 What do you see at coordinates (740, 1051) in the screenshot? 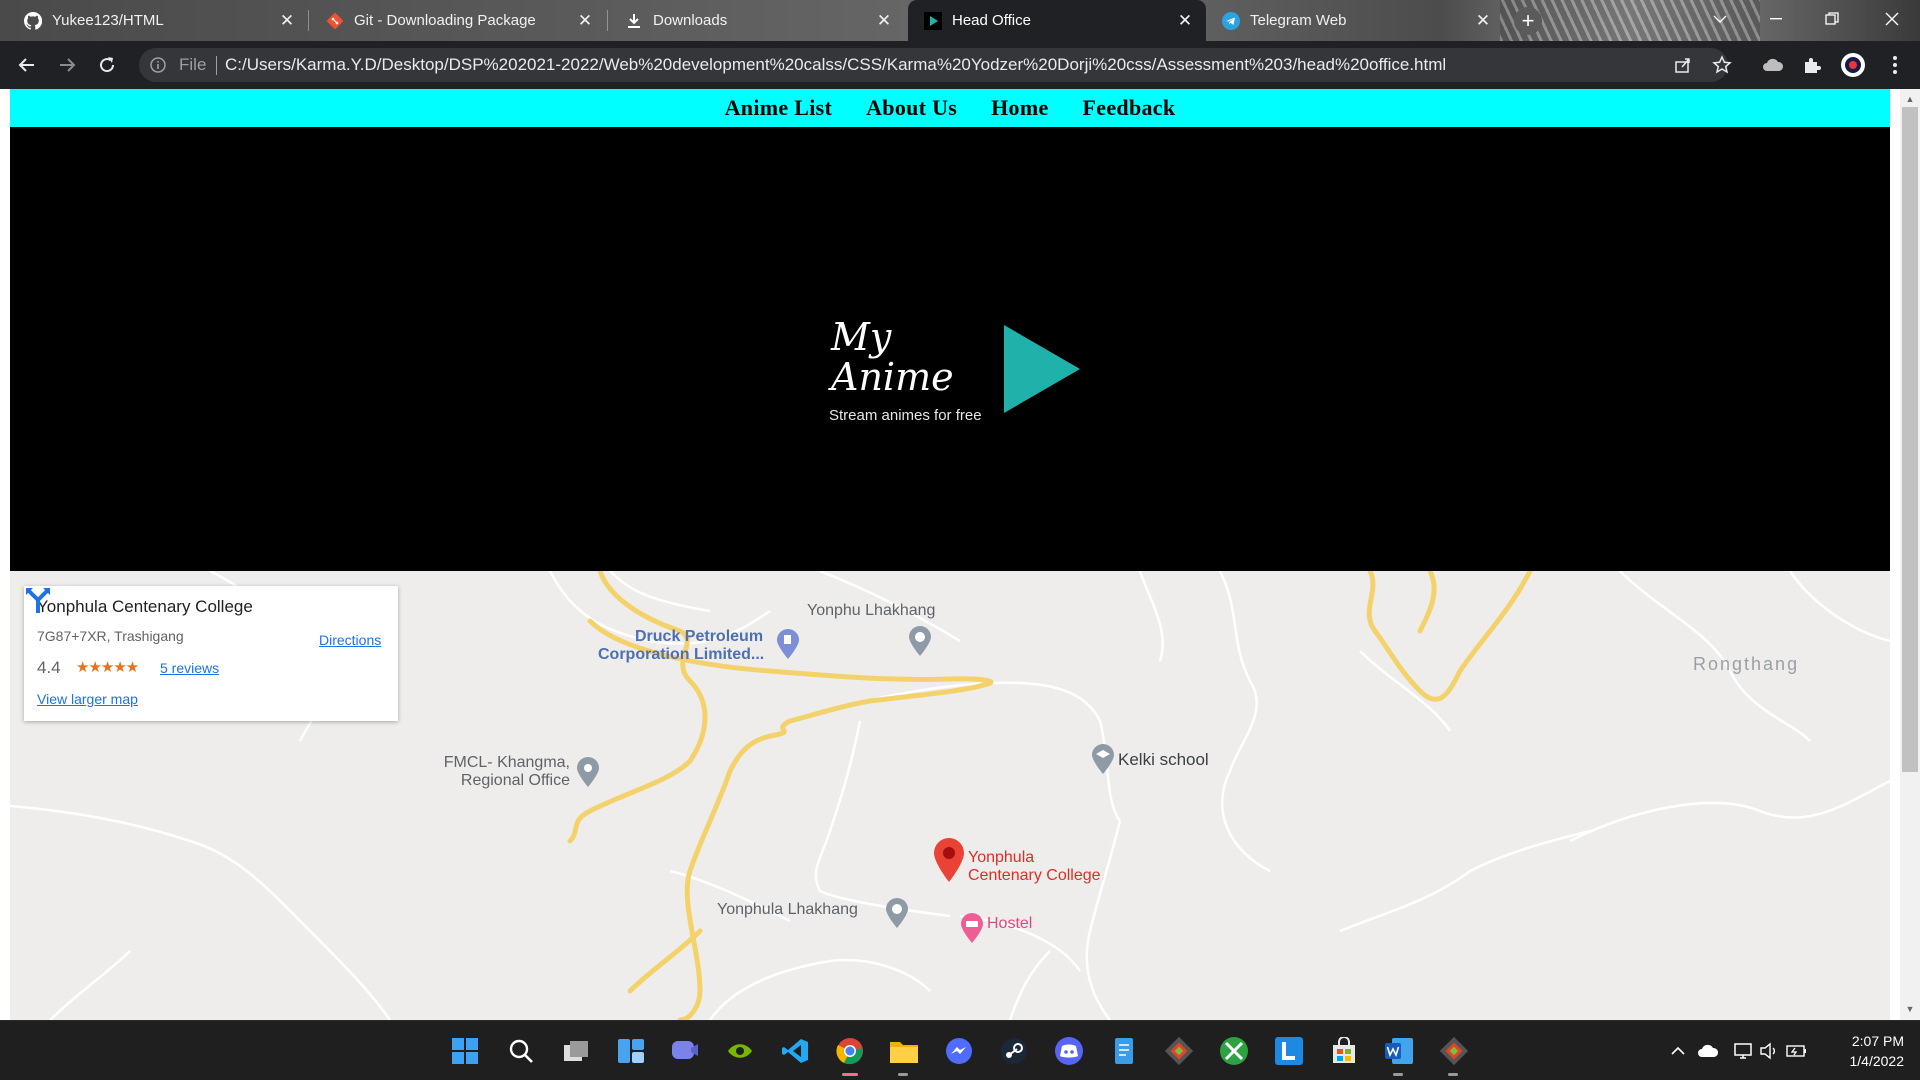
I see `nvidia-icon` at bounding box center [740, 1051].